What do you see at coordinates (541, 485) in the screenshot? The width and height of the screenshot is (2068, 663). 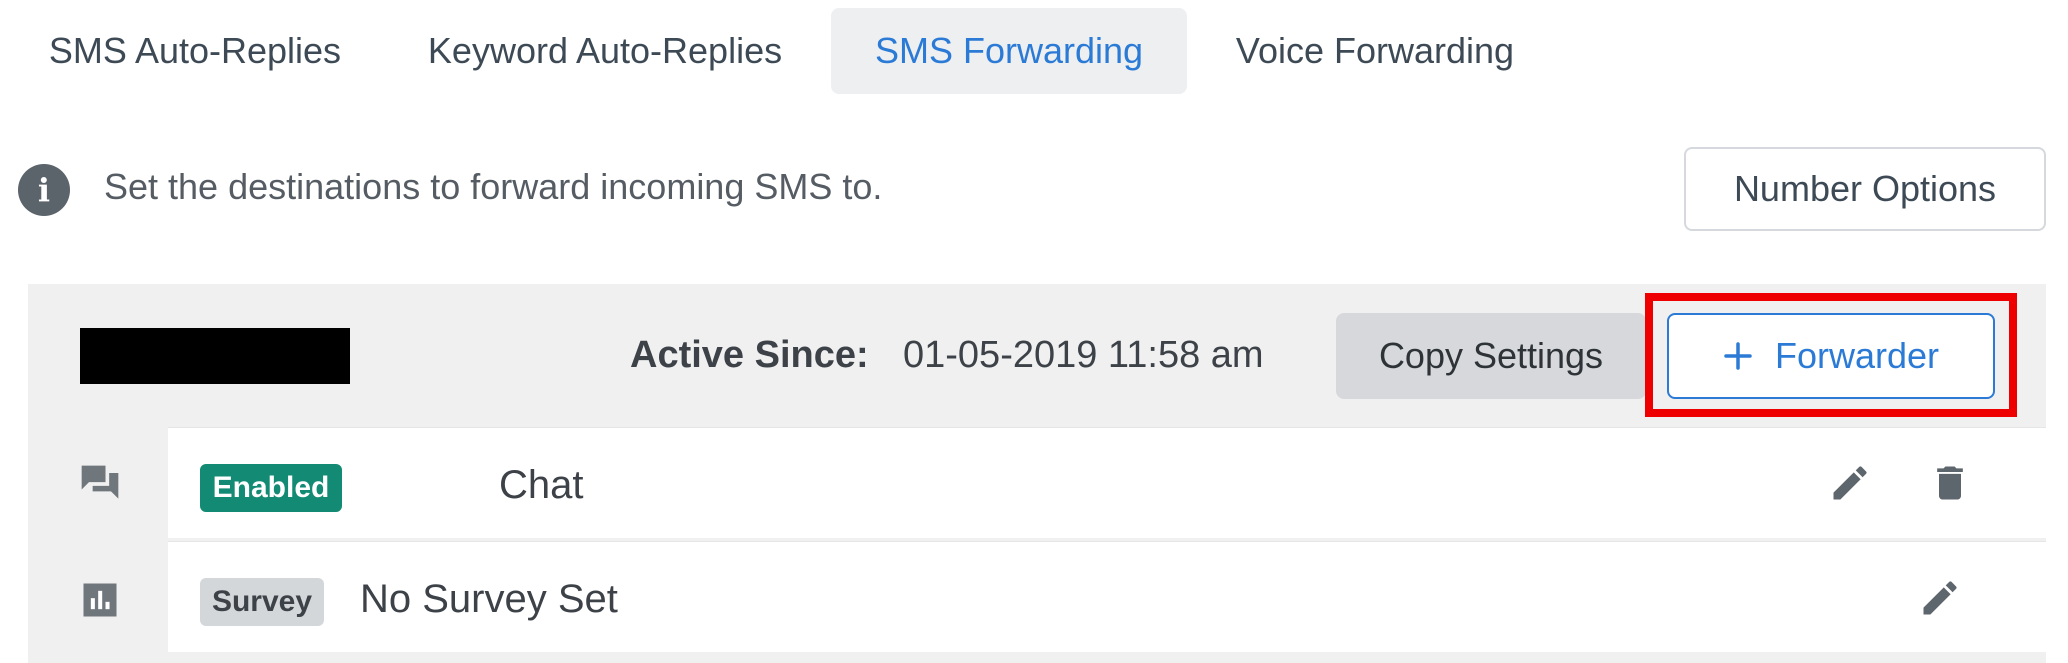 I see `forwarder-type: Chat` at bounding box center [541, 485].